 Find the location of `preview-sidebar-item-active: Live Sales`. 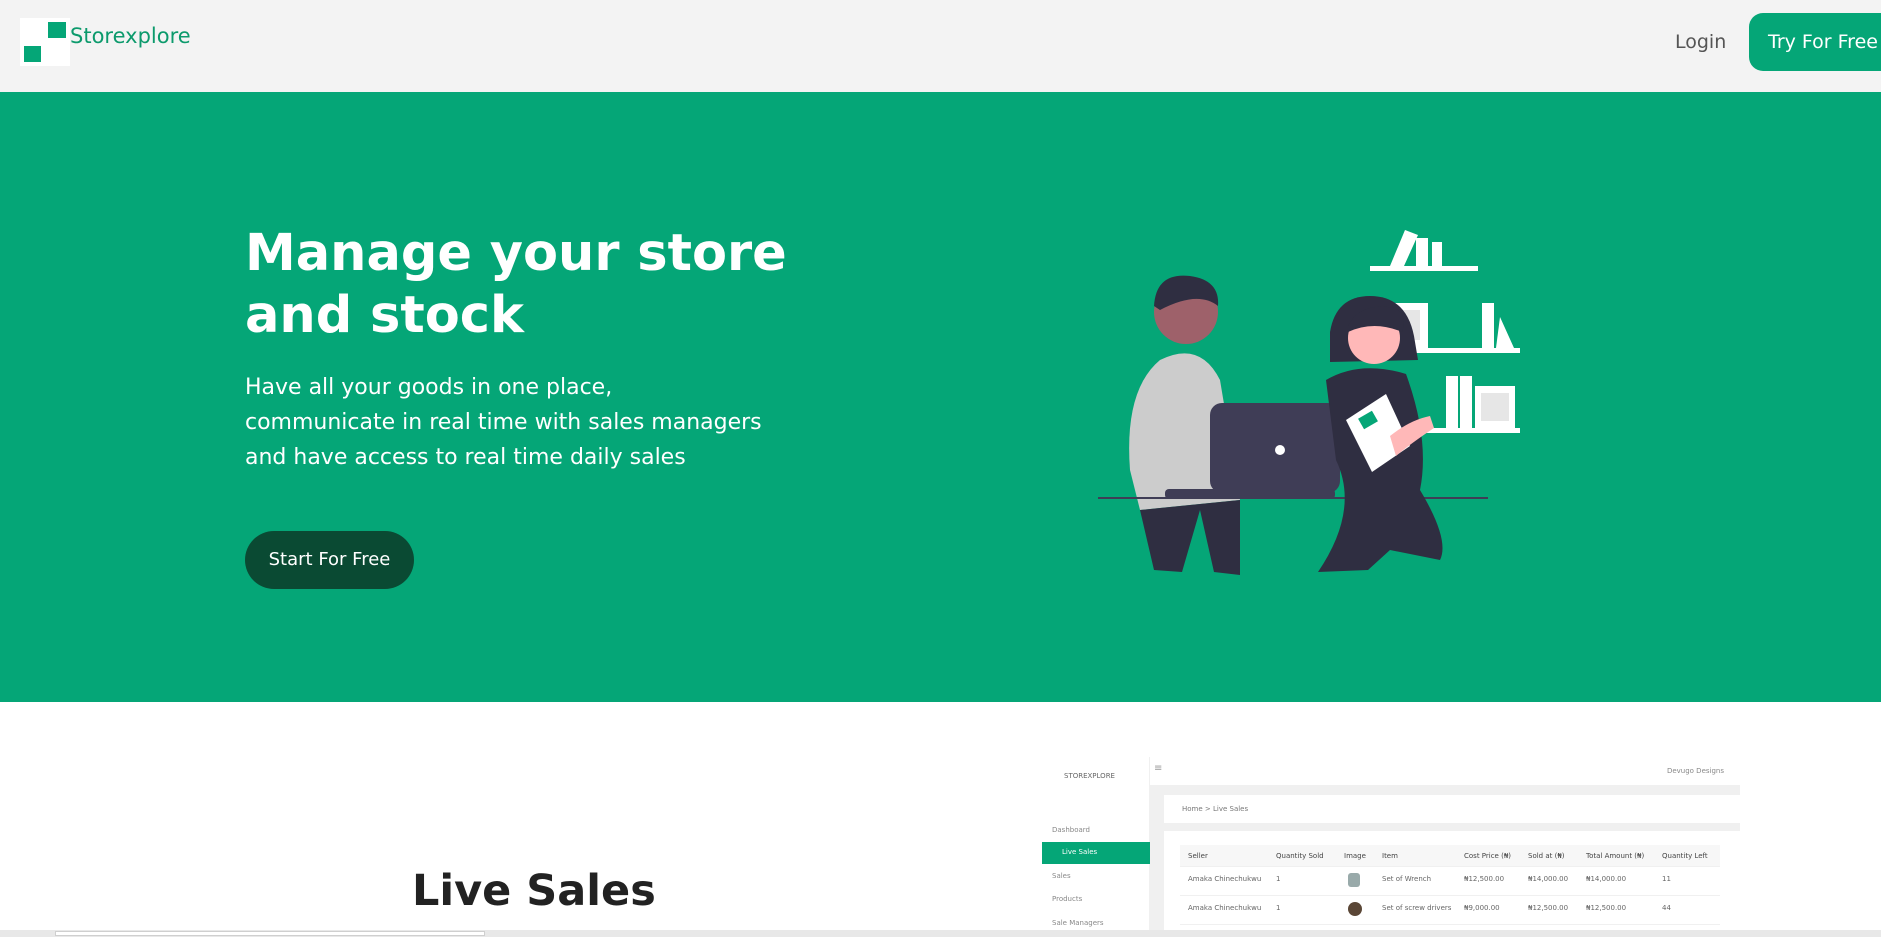

preview-sidebar-item-active: Live Sales is located at coordinates (1096, 853).